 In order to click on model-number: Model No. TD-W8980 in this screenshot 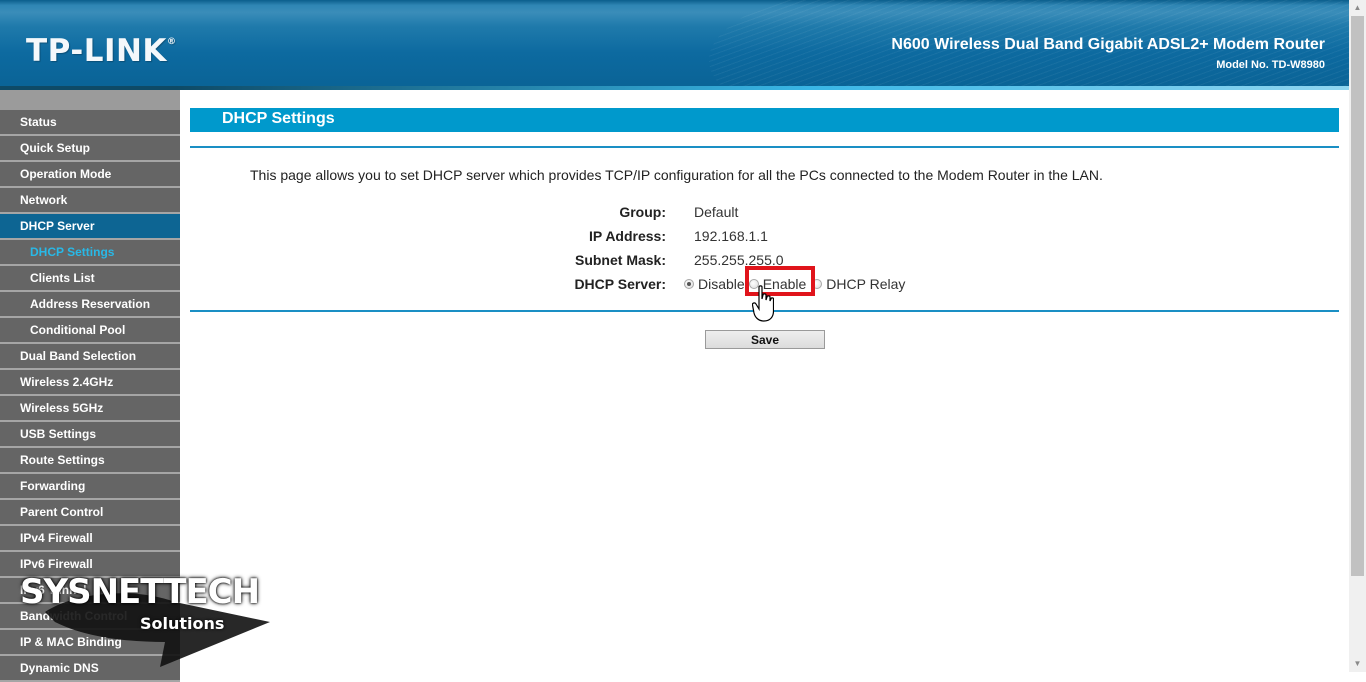, I will do `click(1270, 65)`.